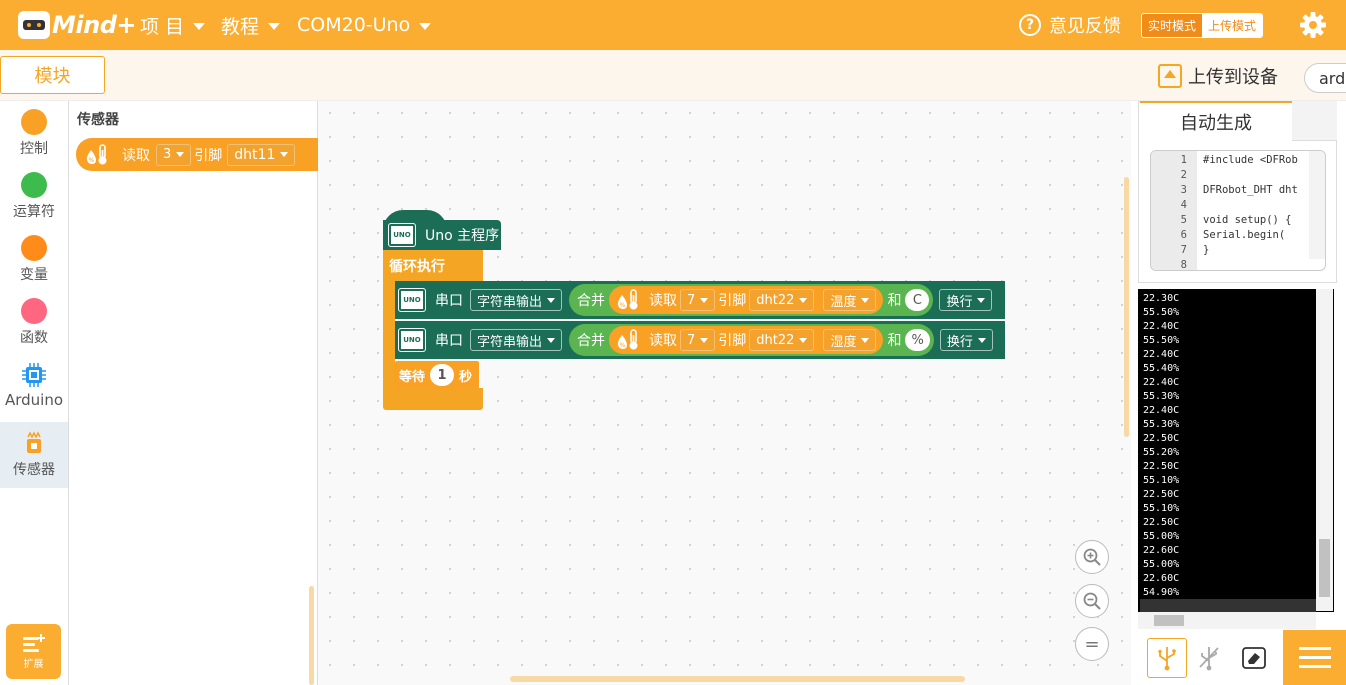 The width and height of the screenshot is (1346, 685). What do you see at coordinates (1239, 159) in the screenshot?
I see `code-line: 1 #include <DFRob` at bounding box center [1239, 159].